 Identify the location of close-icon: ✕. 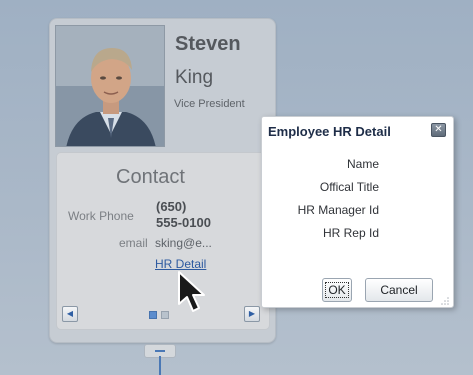
(438, 129).